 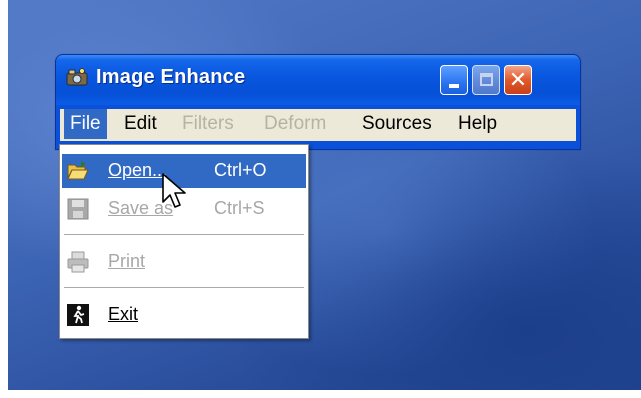 What do you see at coordinates (240, 170) in the screenshot?
I see `open-shortcut: Ctrl+O` at bounding box center [240, 170].